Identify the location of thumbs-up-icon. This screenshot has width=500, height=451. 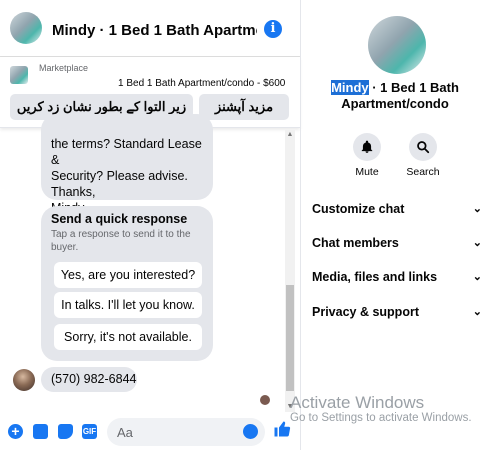
(282, 430).